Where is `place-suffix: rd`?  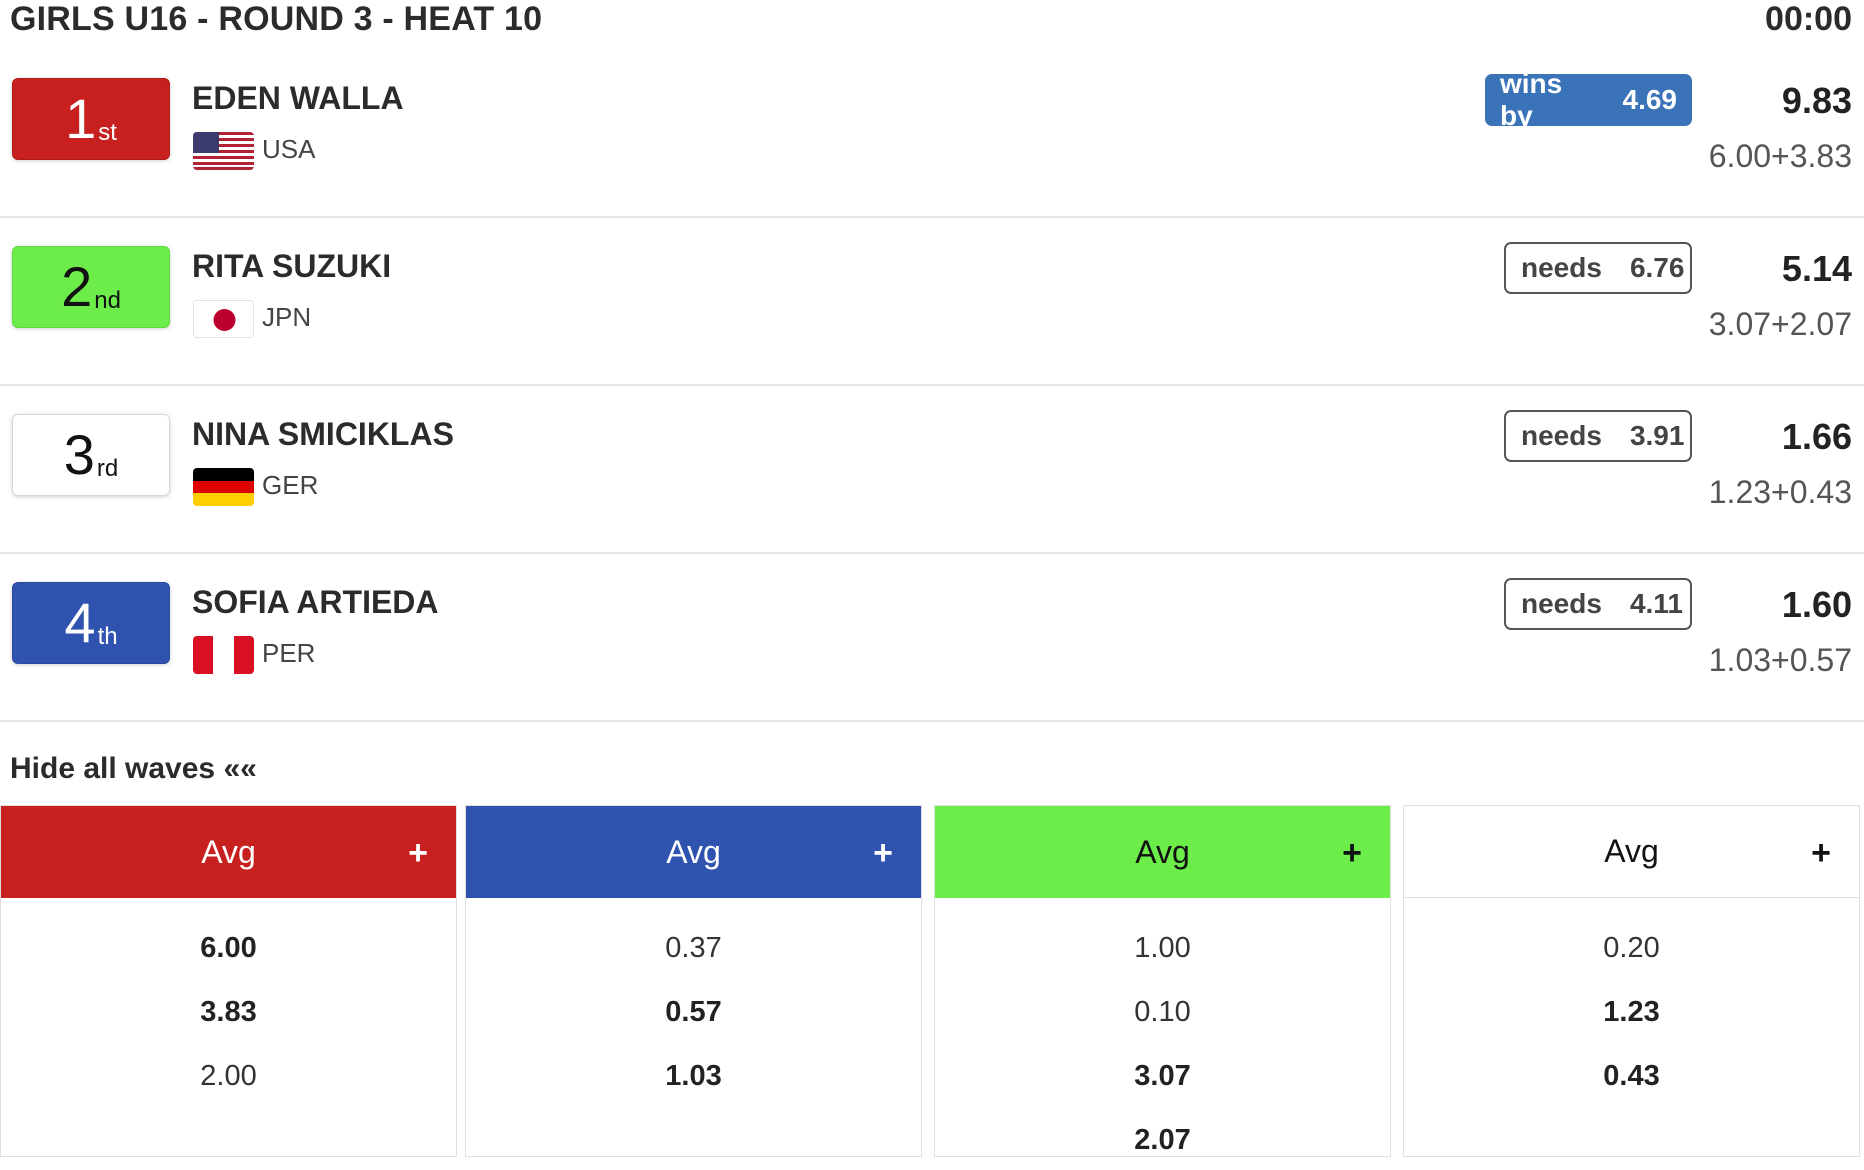 place-suffix: rd is located at coordinates (107, 468).